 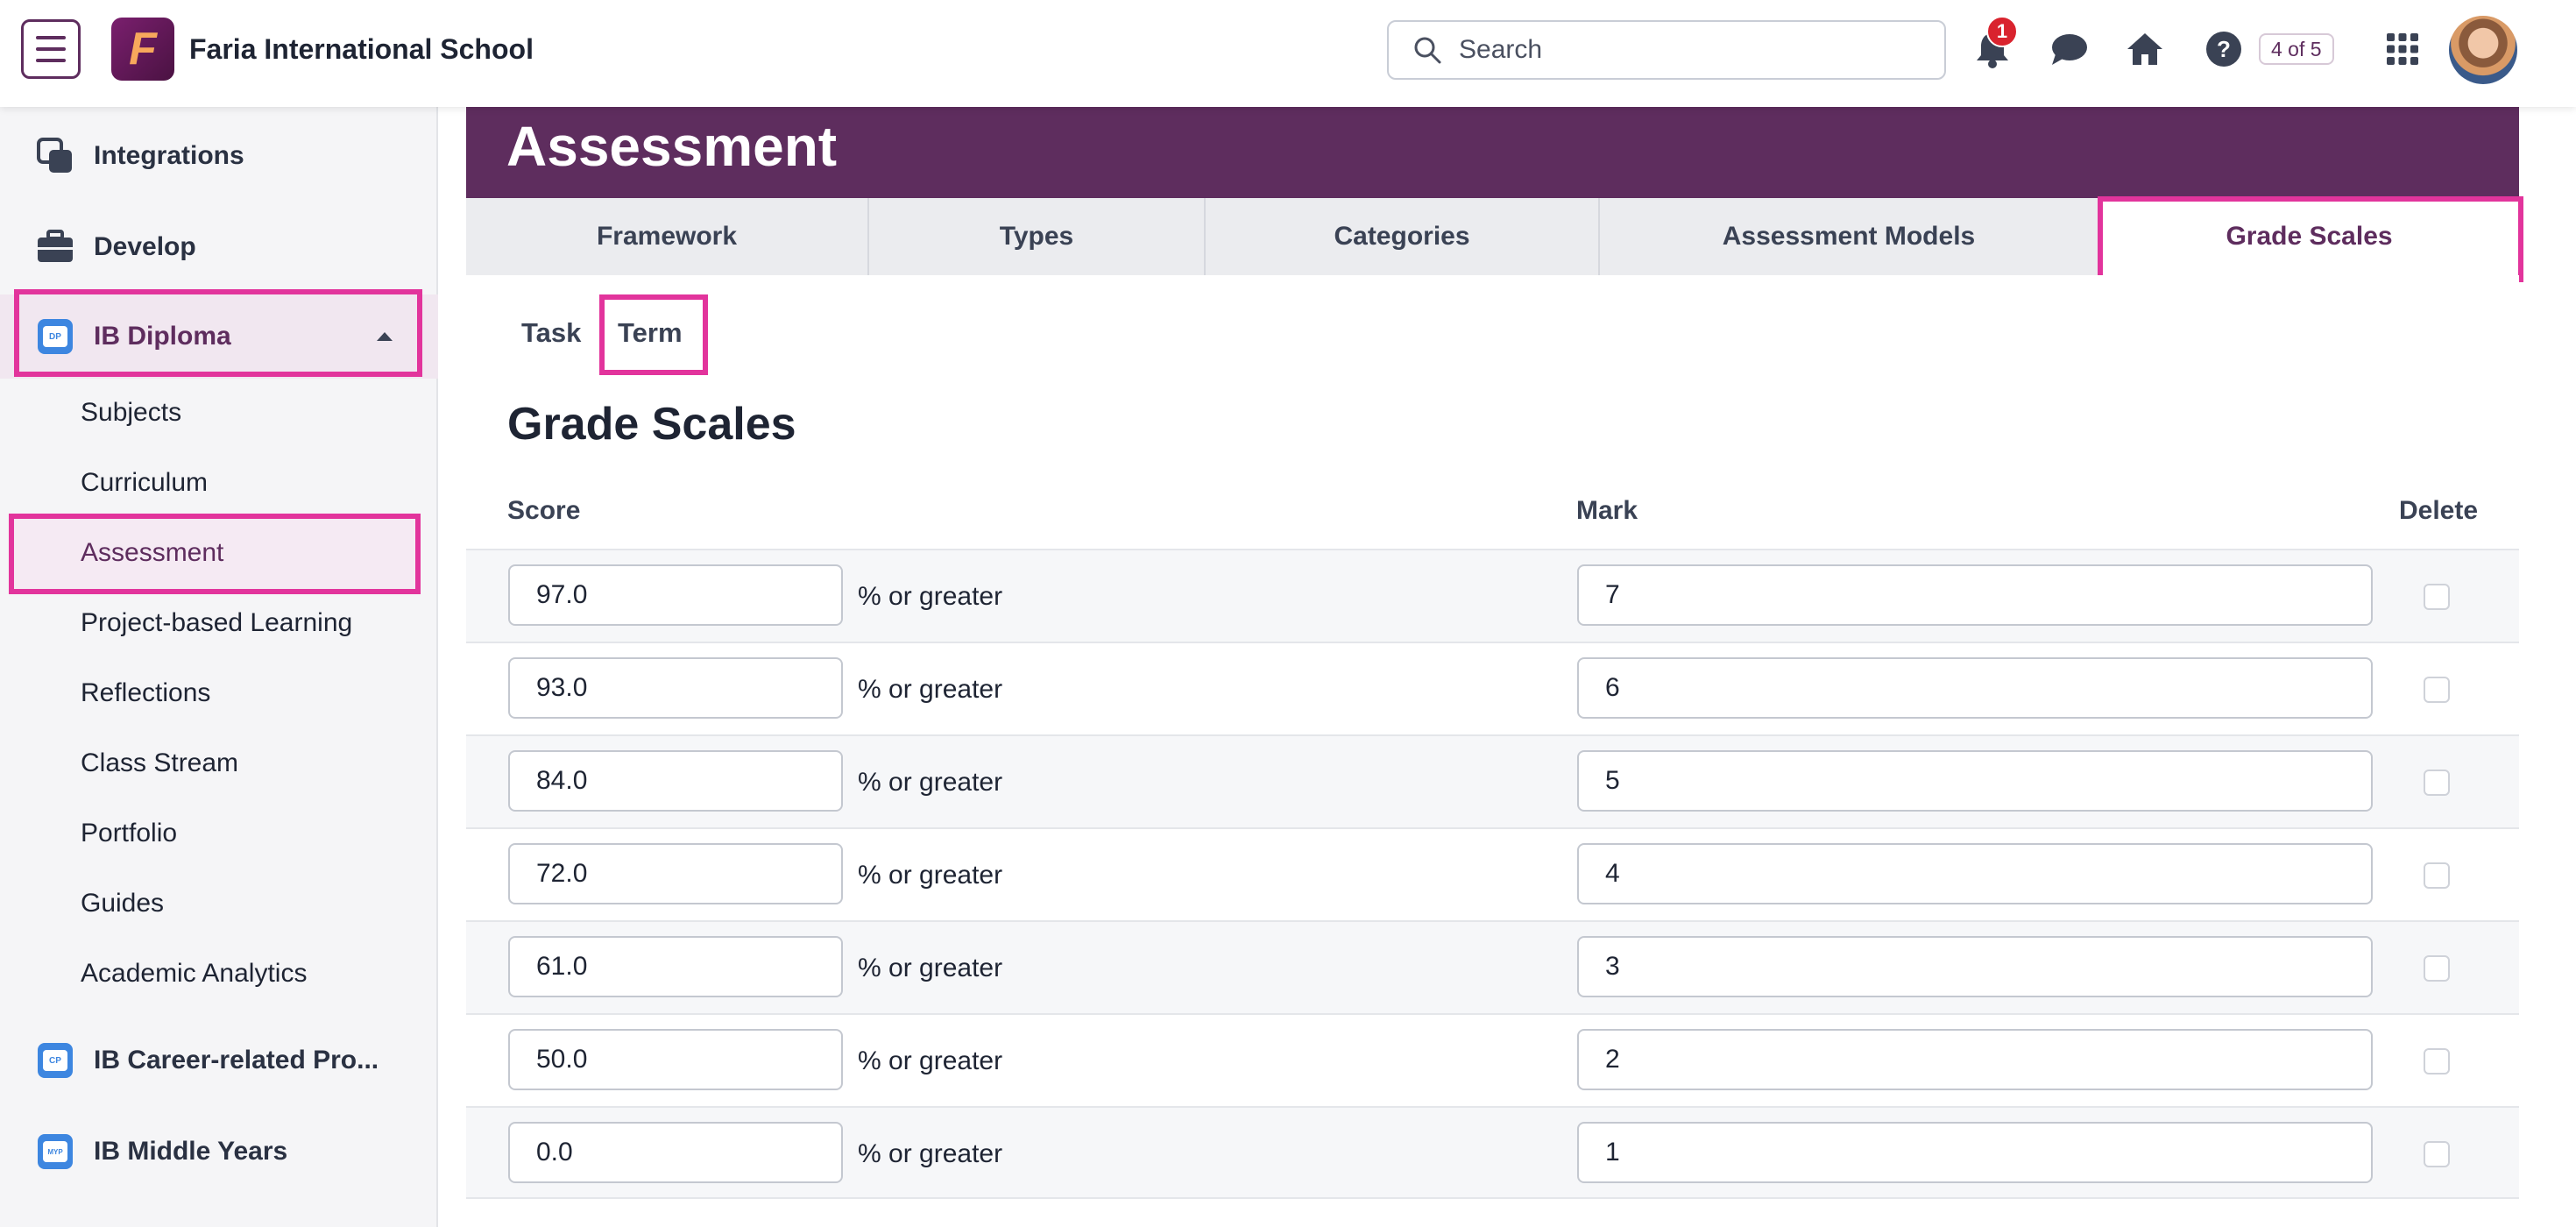 I want to click on programme-code-text: MYP, so click(x=55, y=1151).